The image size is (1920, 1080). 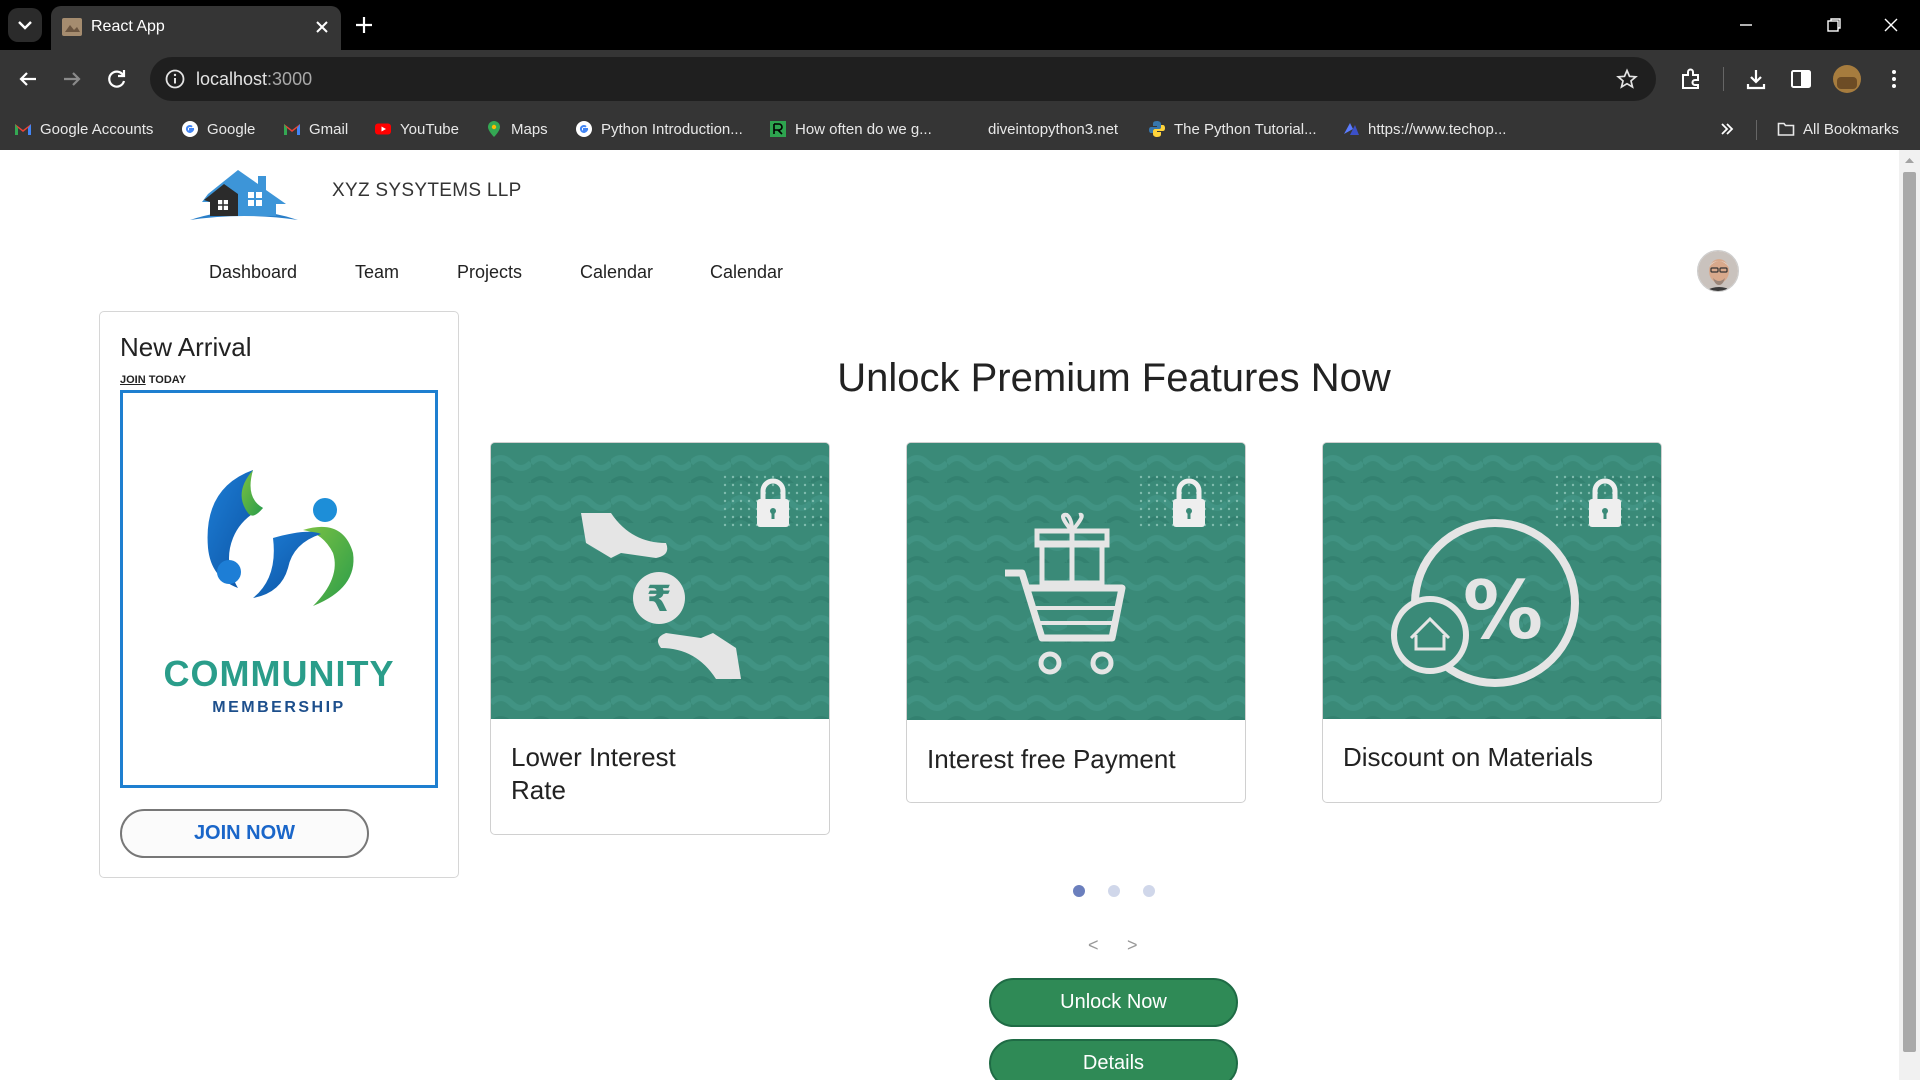 What do you see at coordinates (1838, 129) in the screenshot?
I see `all-bookmarks: All Bookmarks` at bounding box center [1838, 129].